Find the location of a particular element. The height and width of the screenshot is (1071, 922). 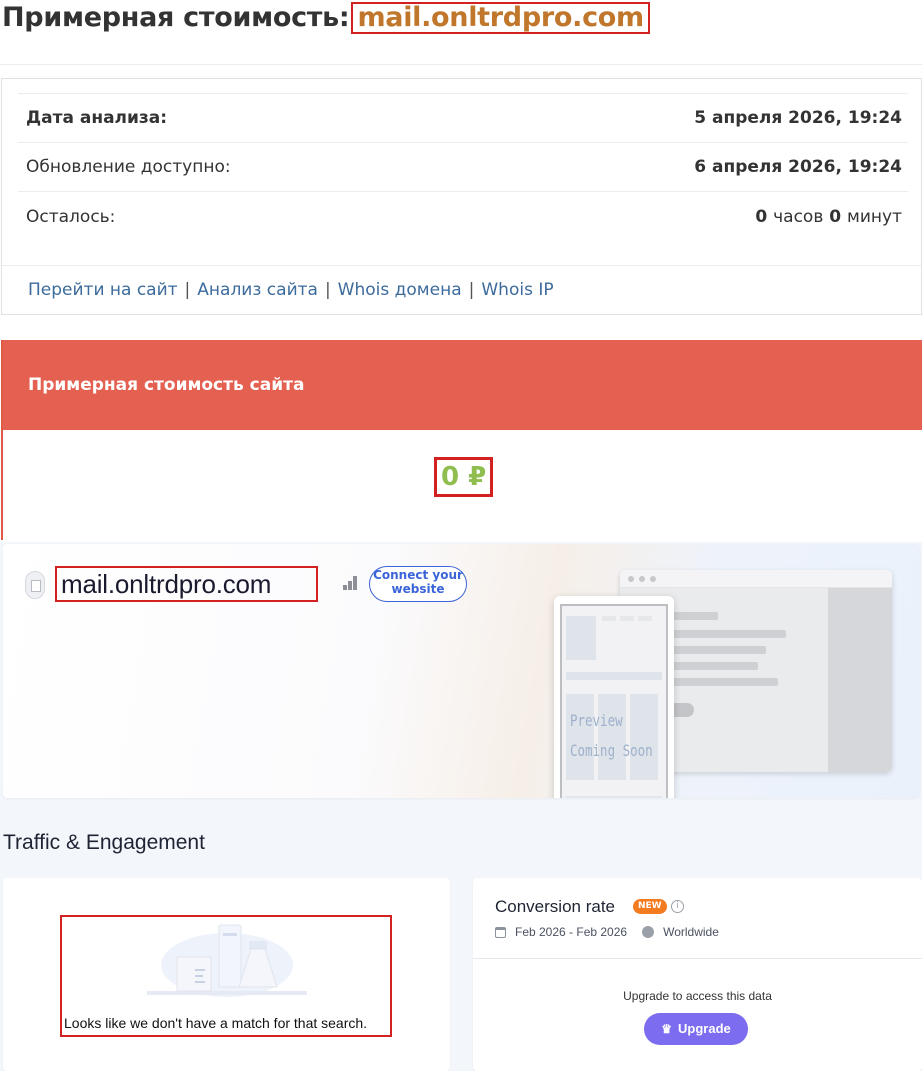

upgrade-button-label: Upgrade is located at coordinates (704, 1028).